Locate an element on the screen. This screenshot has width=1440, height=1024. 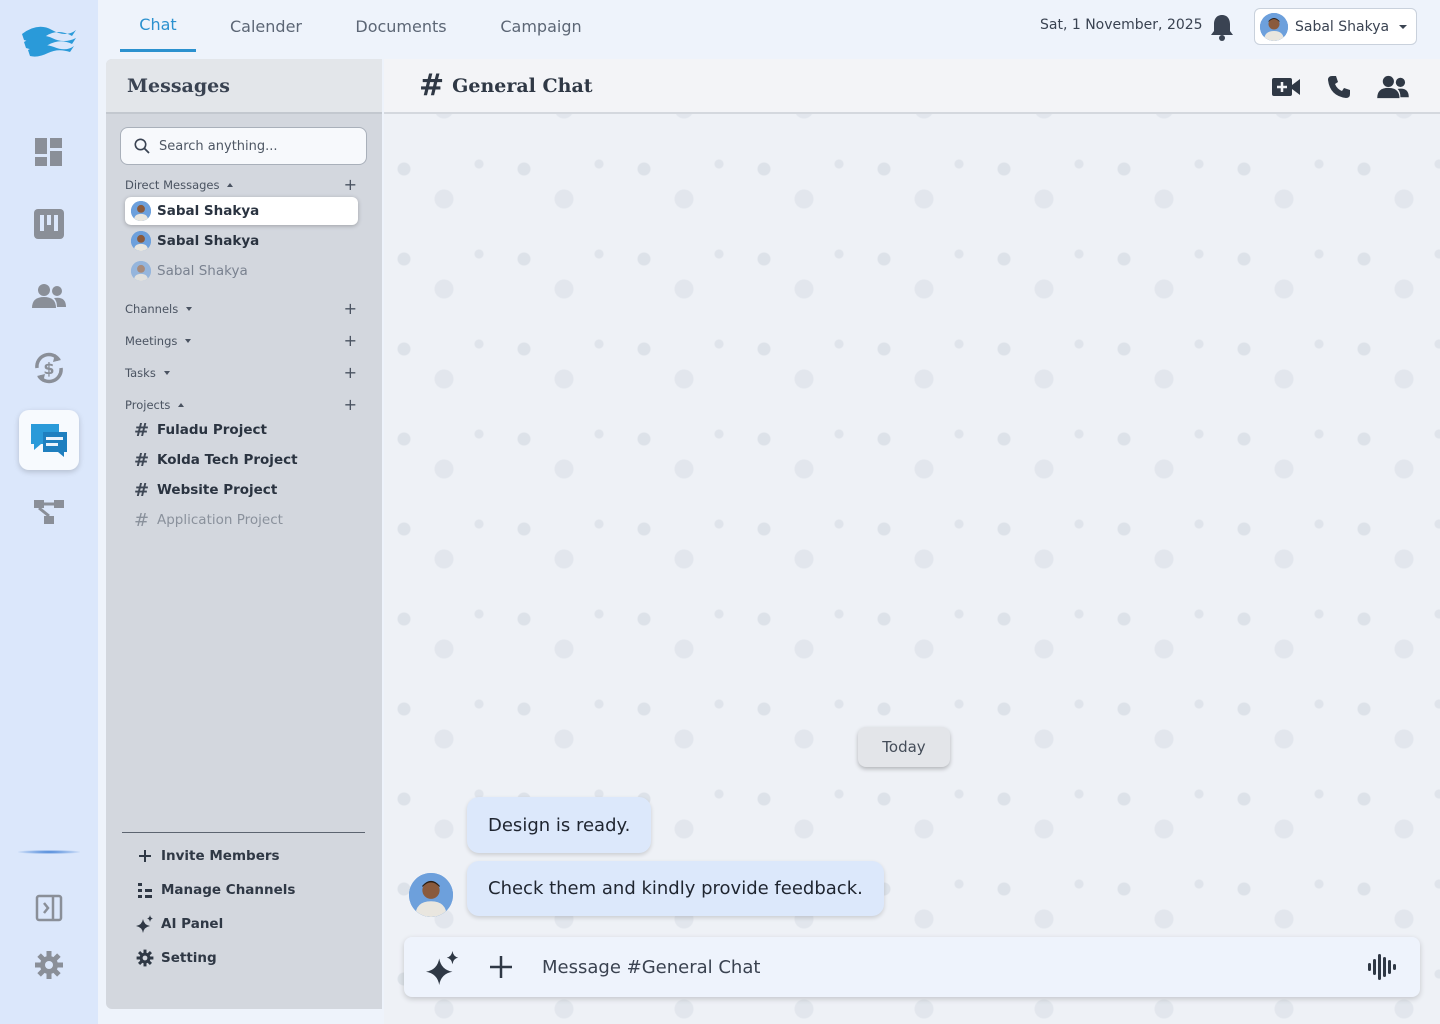
panel-title: Messages is located at coordinates (178, 85).